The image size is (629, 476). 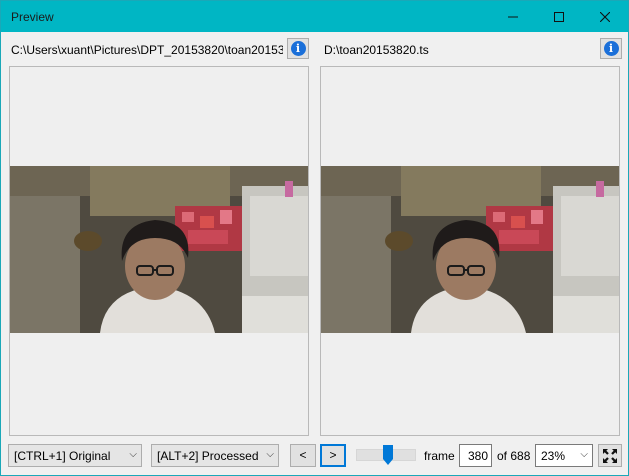 What do you see at coordinates (388, 455) in the screenshot?
I see `frame-slider-thumb` at bounding box center [388, 455].